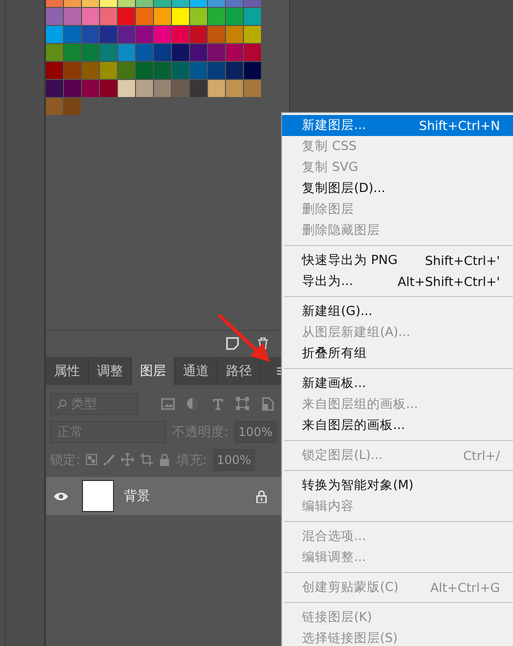 The image size is (513, 646). I want to click on type-filter-icon, so click(218, 404).